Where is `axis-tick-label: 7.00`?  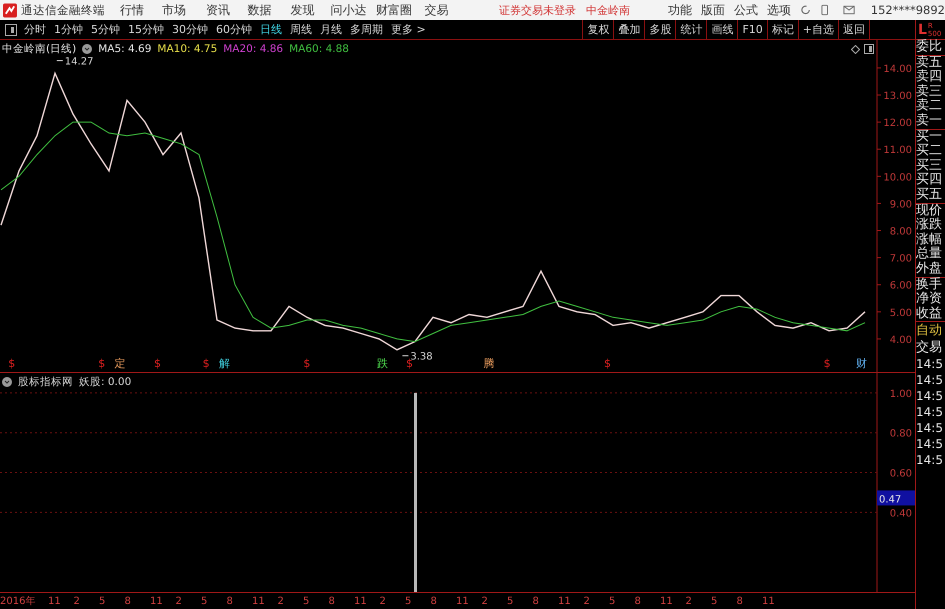 axis-tick-label: 7.00 is located at coordinates (901, 259).